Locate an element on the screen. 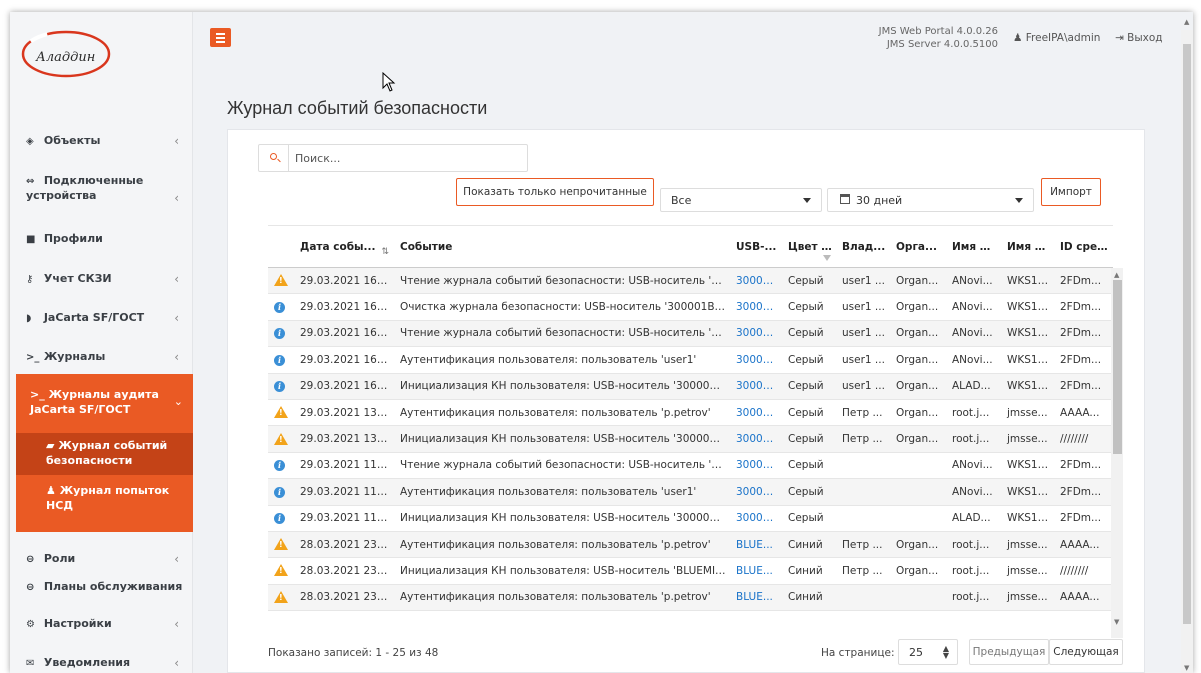 The height and width of the screenshot is (673, 1201). sidebar-item-profiles: ■ Профили is located at coordinates (101, 239).